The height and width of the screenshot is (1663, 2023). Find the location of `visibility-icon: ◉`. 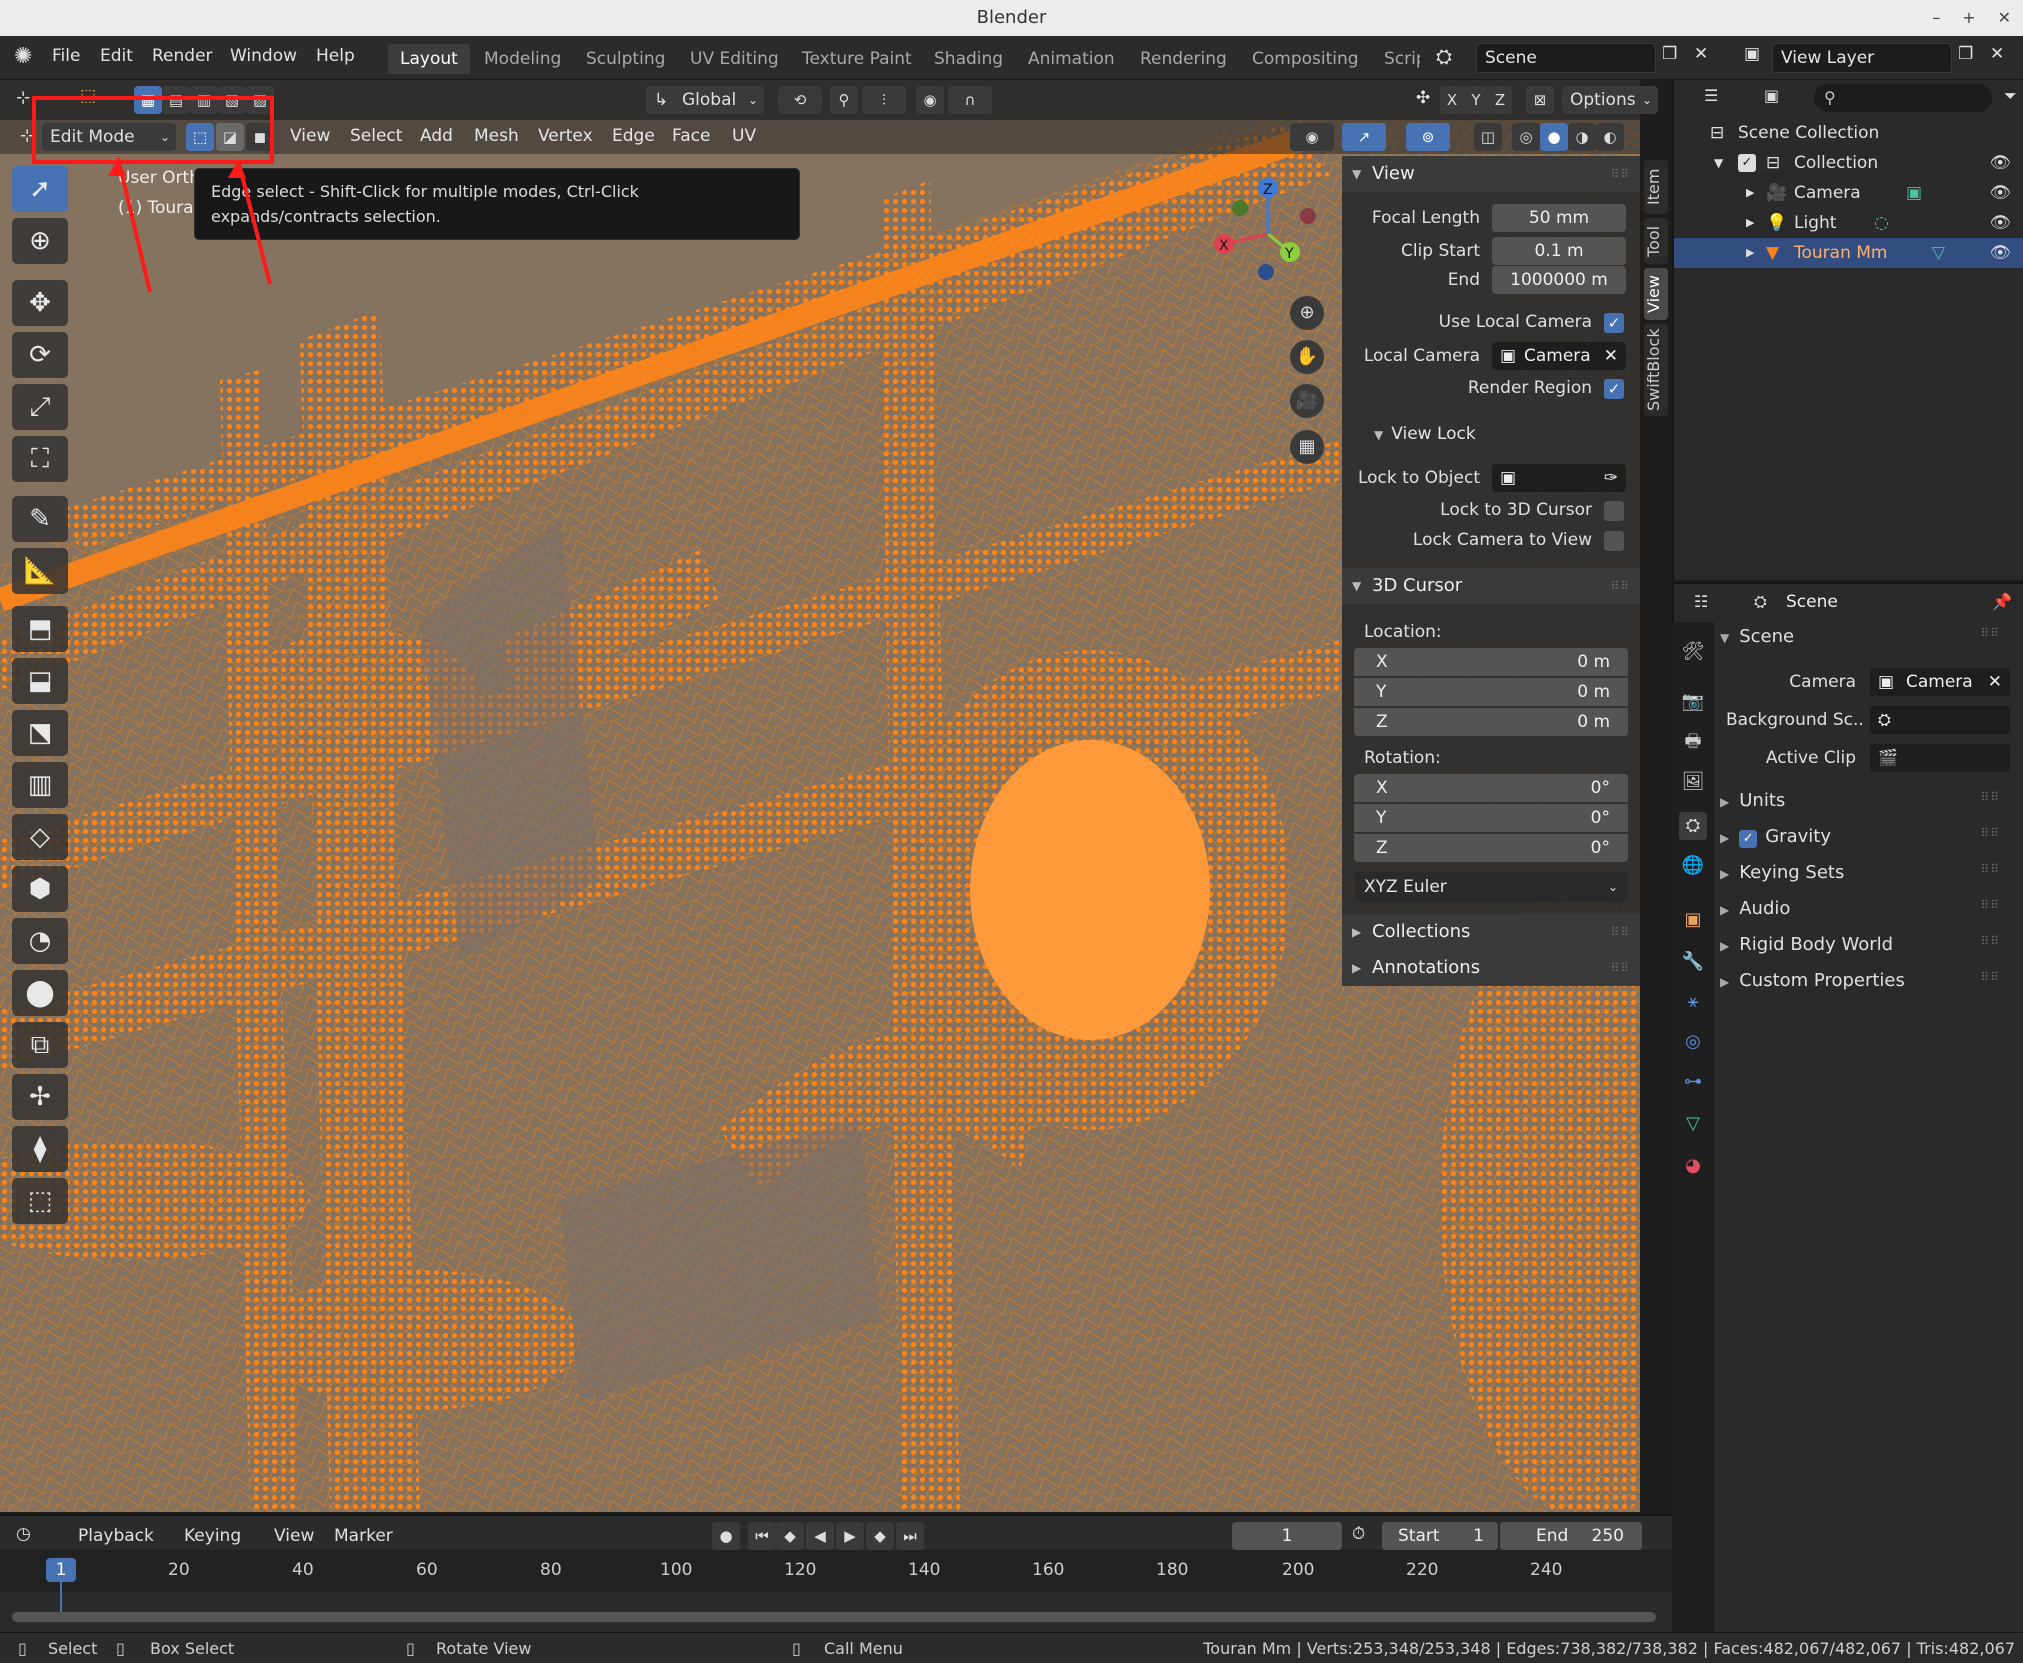

visibility-icon: ◉ is located at coordinates (1312, 137).